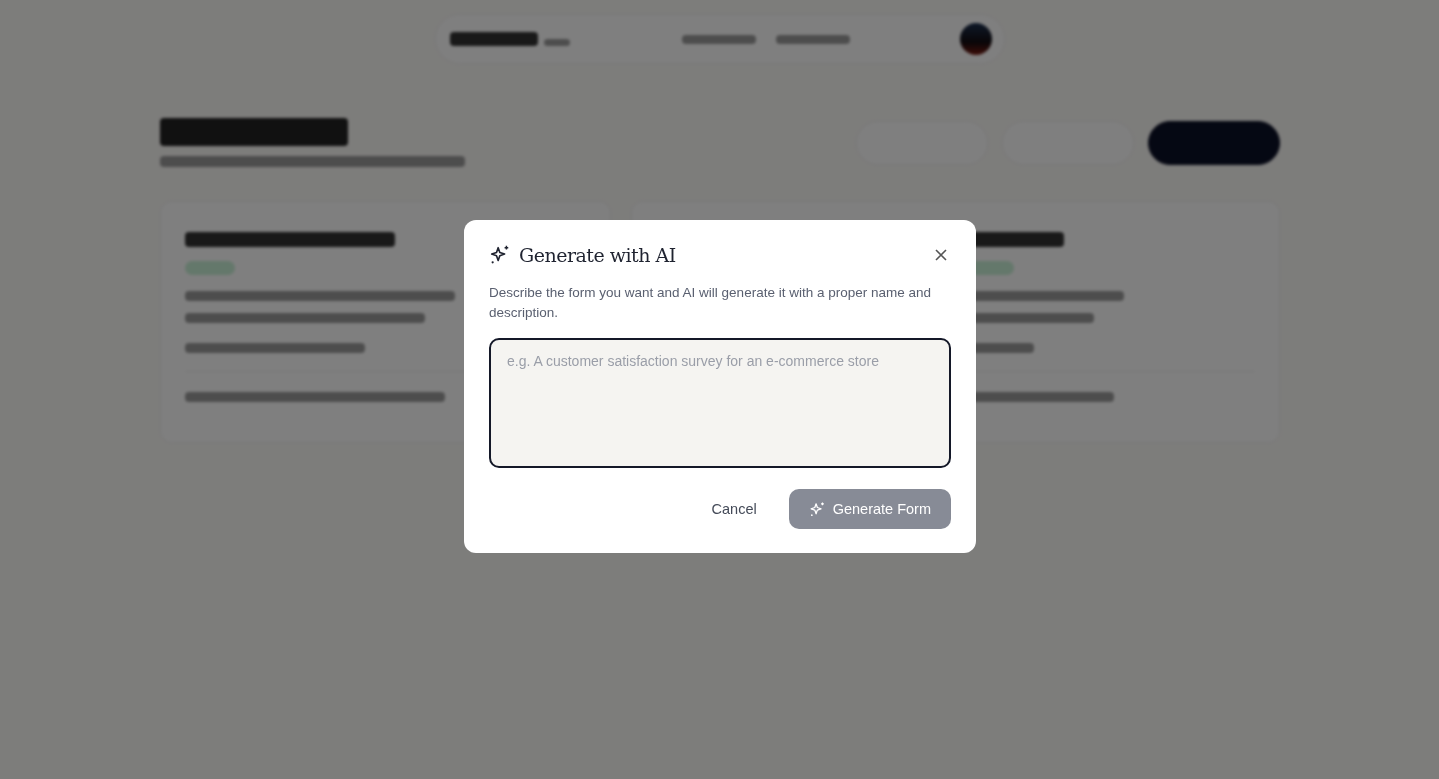  Describe the element at coordinates (710, 303) in the screenshot. I see `dialog-description: Describe the form you want and AI will generate it with a proper name and description.` at that location.